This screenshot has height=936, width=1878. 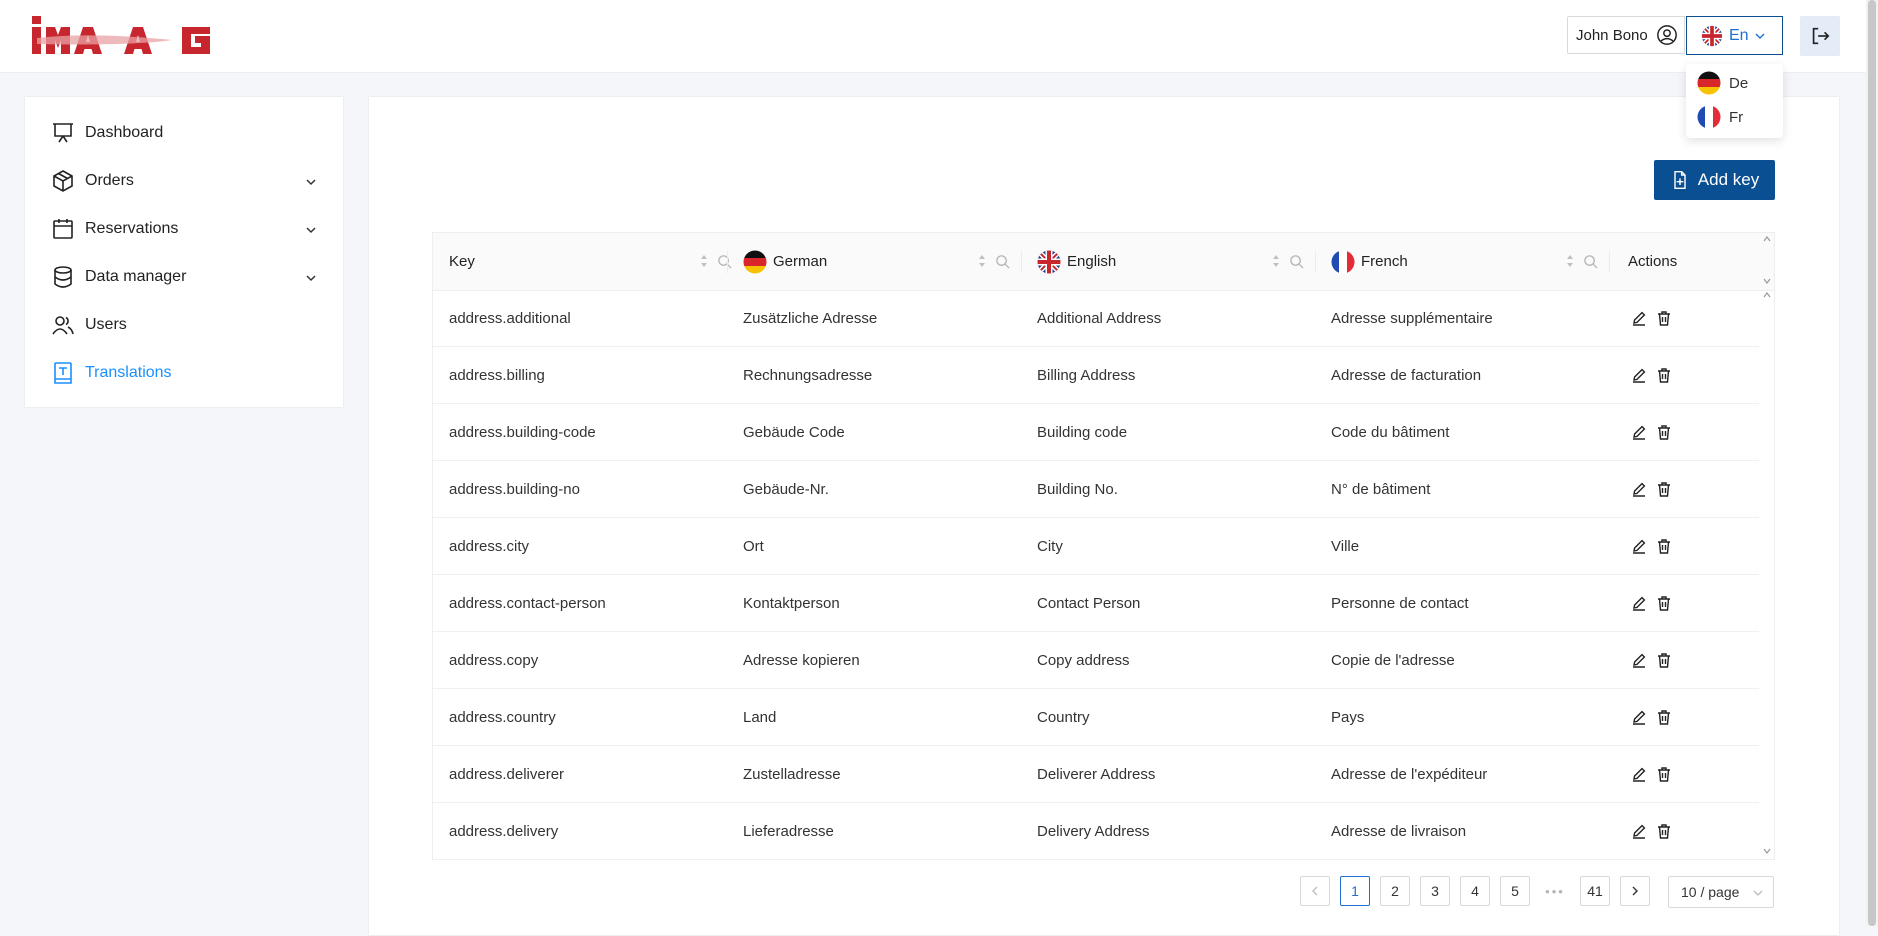 What do you see at coordinates (1471, 261) in the screenshot?
I see `column-header-french: French` at bounding box center [1471, 261].